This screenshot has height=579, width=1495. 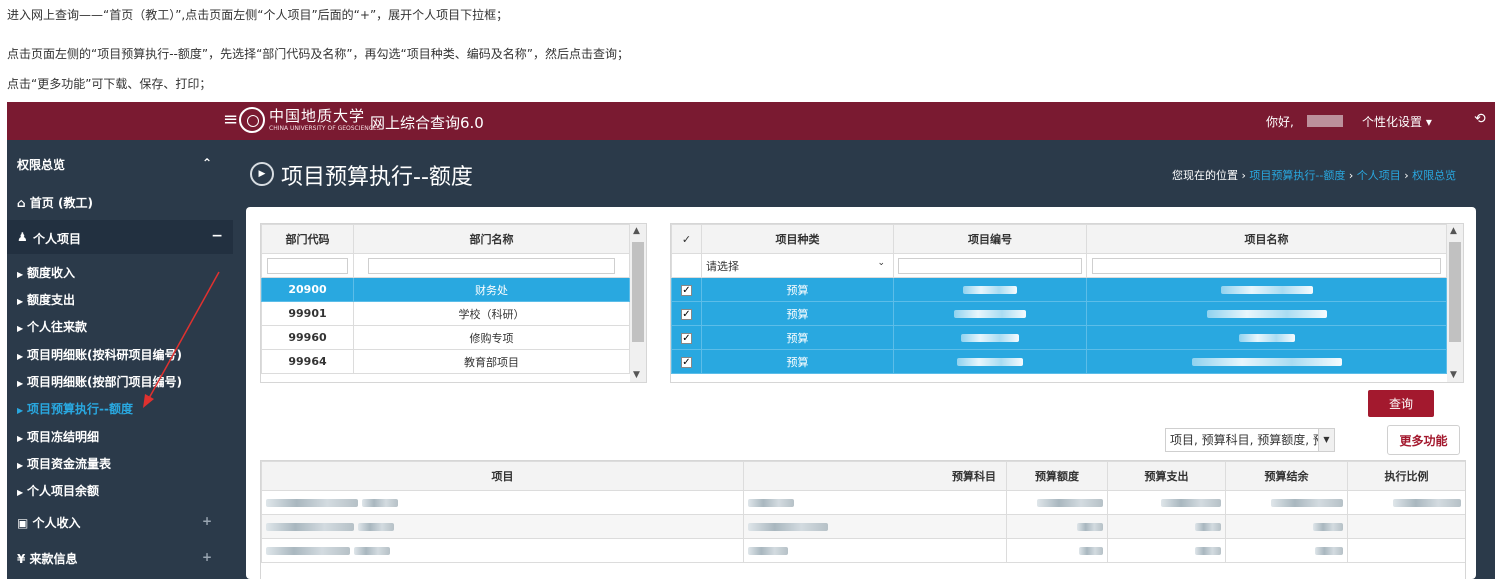 I want to click on project-type-filter-select: 请选择 ⌄, so click(x=797, y=265).